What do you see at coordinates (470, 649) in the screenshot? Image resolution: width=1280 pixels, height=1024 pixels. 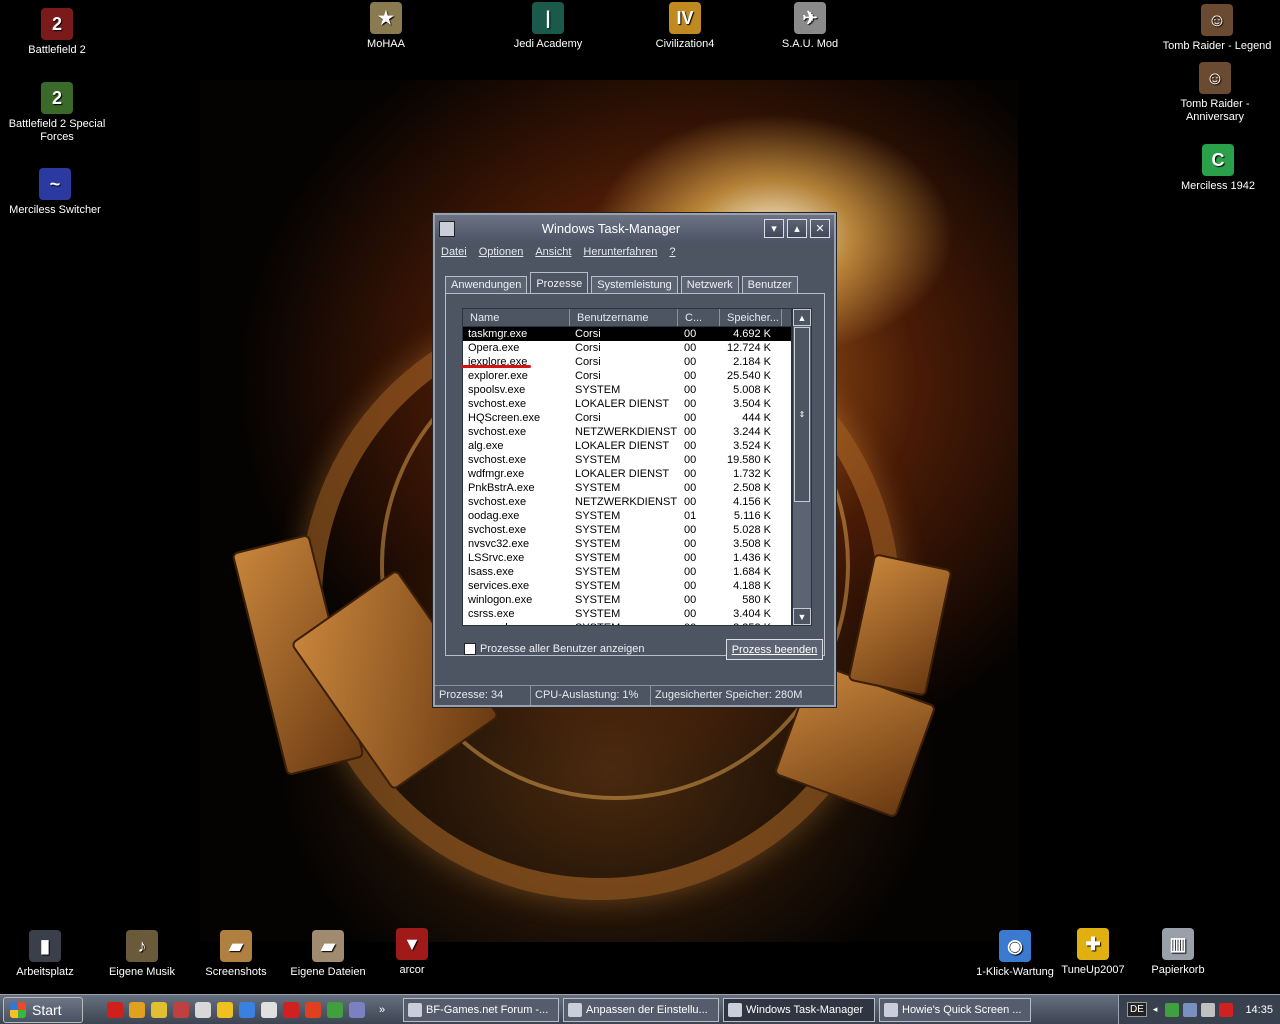 I see `checkbox-box` at bounding box center [470, 649].